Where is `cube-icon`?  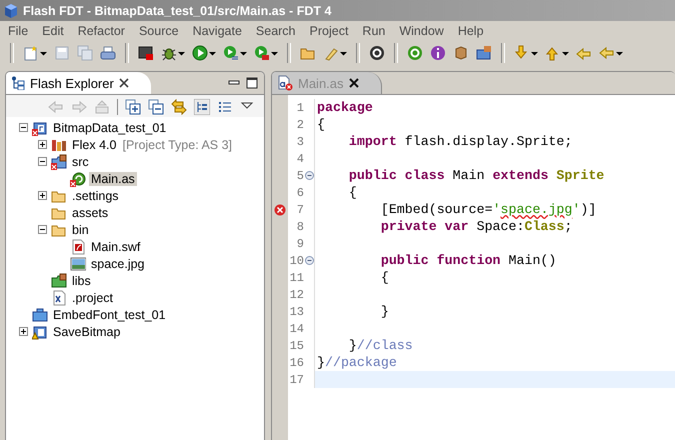
cube-icon is located at coordinates (11, 10).